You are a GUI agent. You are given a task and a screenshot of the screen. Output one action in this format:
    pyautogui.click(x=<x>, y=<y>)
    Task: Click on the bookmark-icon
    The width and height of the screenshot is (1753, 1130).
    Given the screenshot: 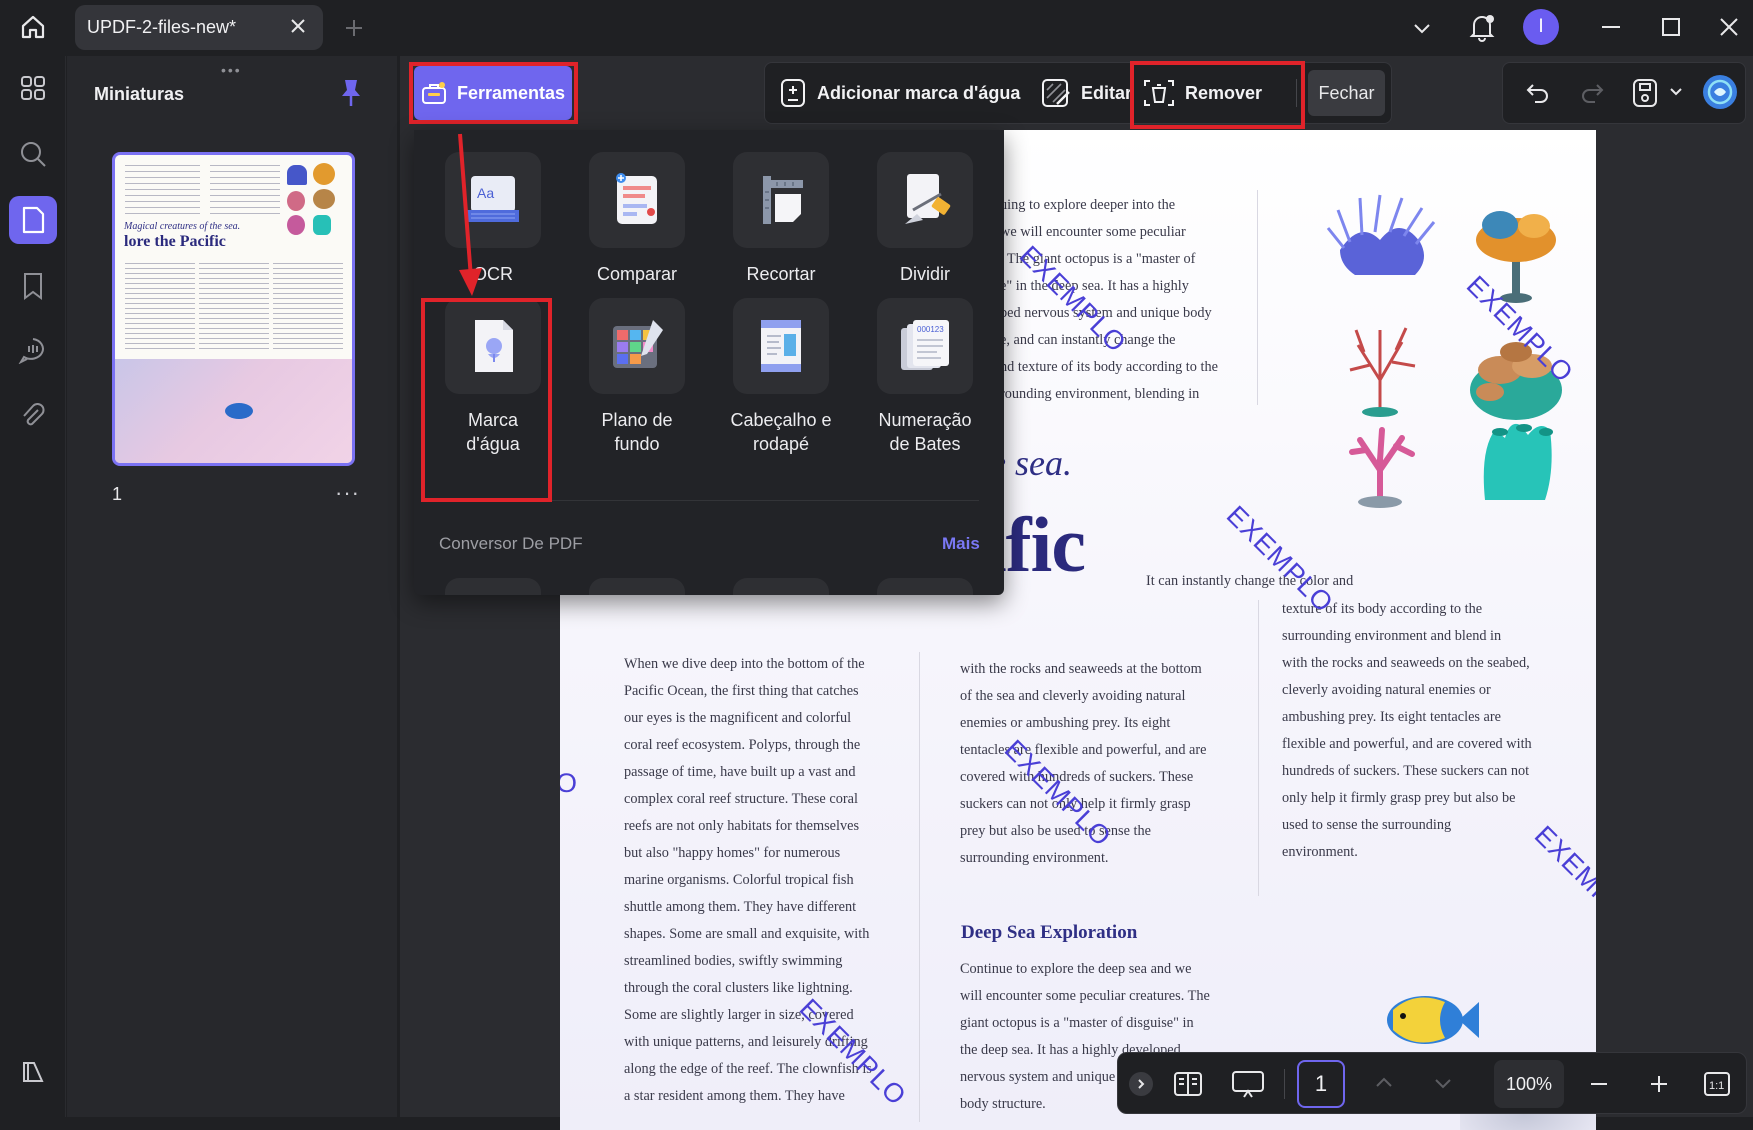 What is the action you would take?
    pyautogui.click(x=33, y=286)
    